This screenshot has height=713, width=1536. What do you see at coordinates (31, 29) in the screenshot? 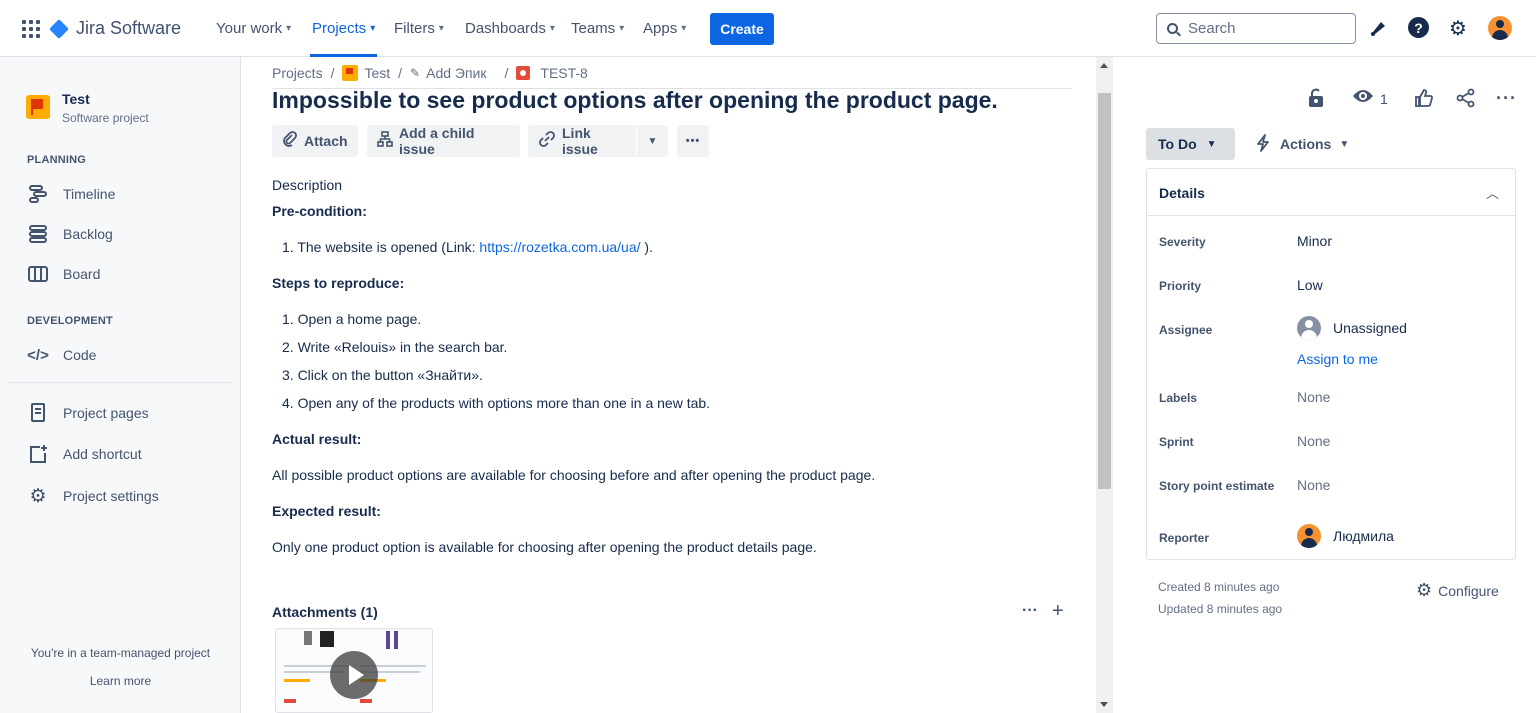
I see `apps-grid-icon` at bounding box center [31, 29].